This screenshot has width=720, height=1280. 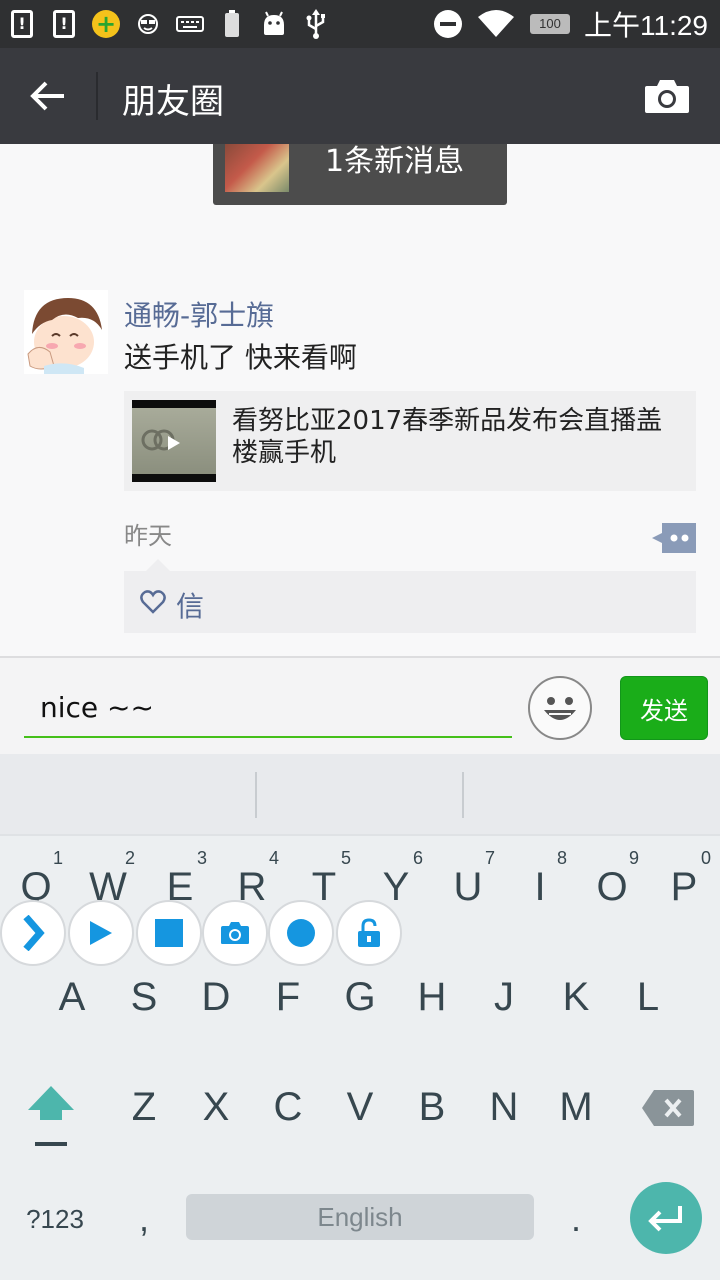 I want to click on back-button, so click(x=48, y=96).